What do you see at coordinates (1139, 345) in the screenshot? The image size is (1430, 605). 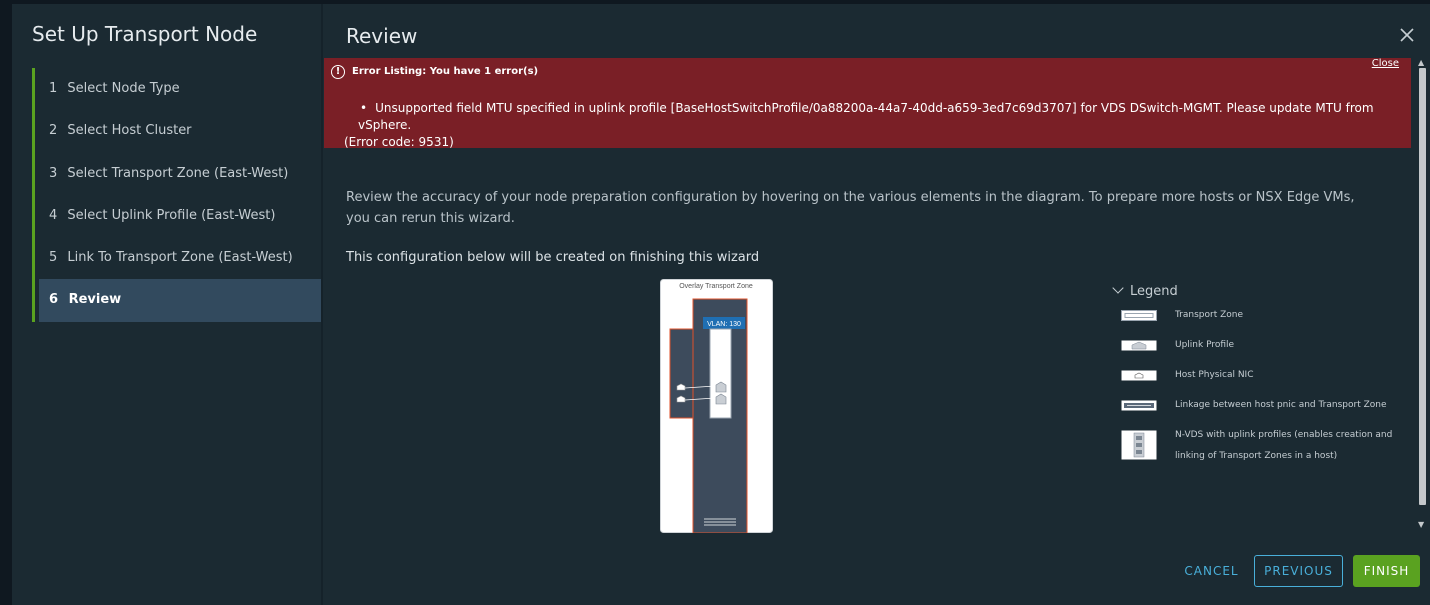 I see `uplink-profile-swatch-icon` at bounding box center [1139, 345].